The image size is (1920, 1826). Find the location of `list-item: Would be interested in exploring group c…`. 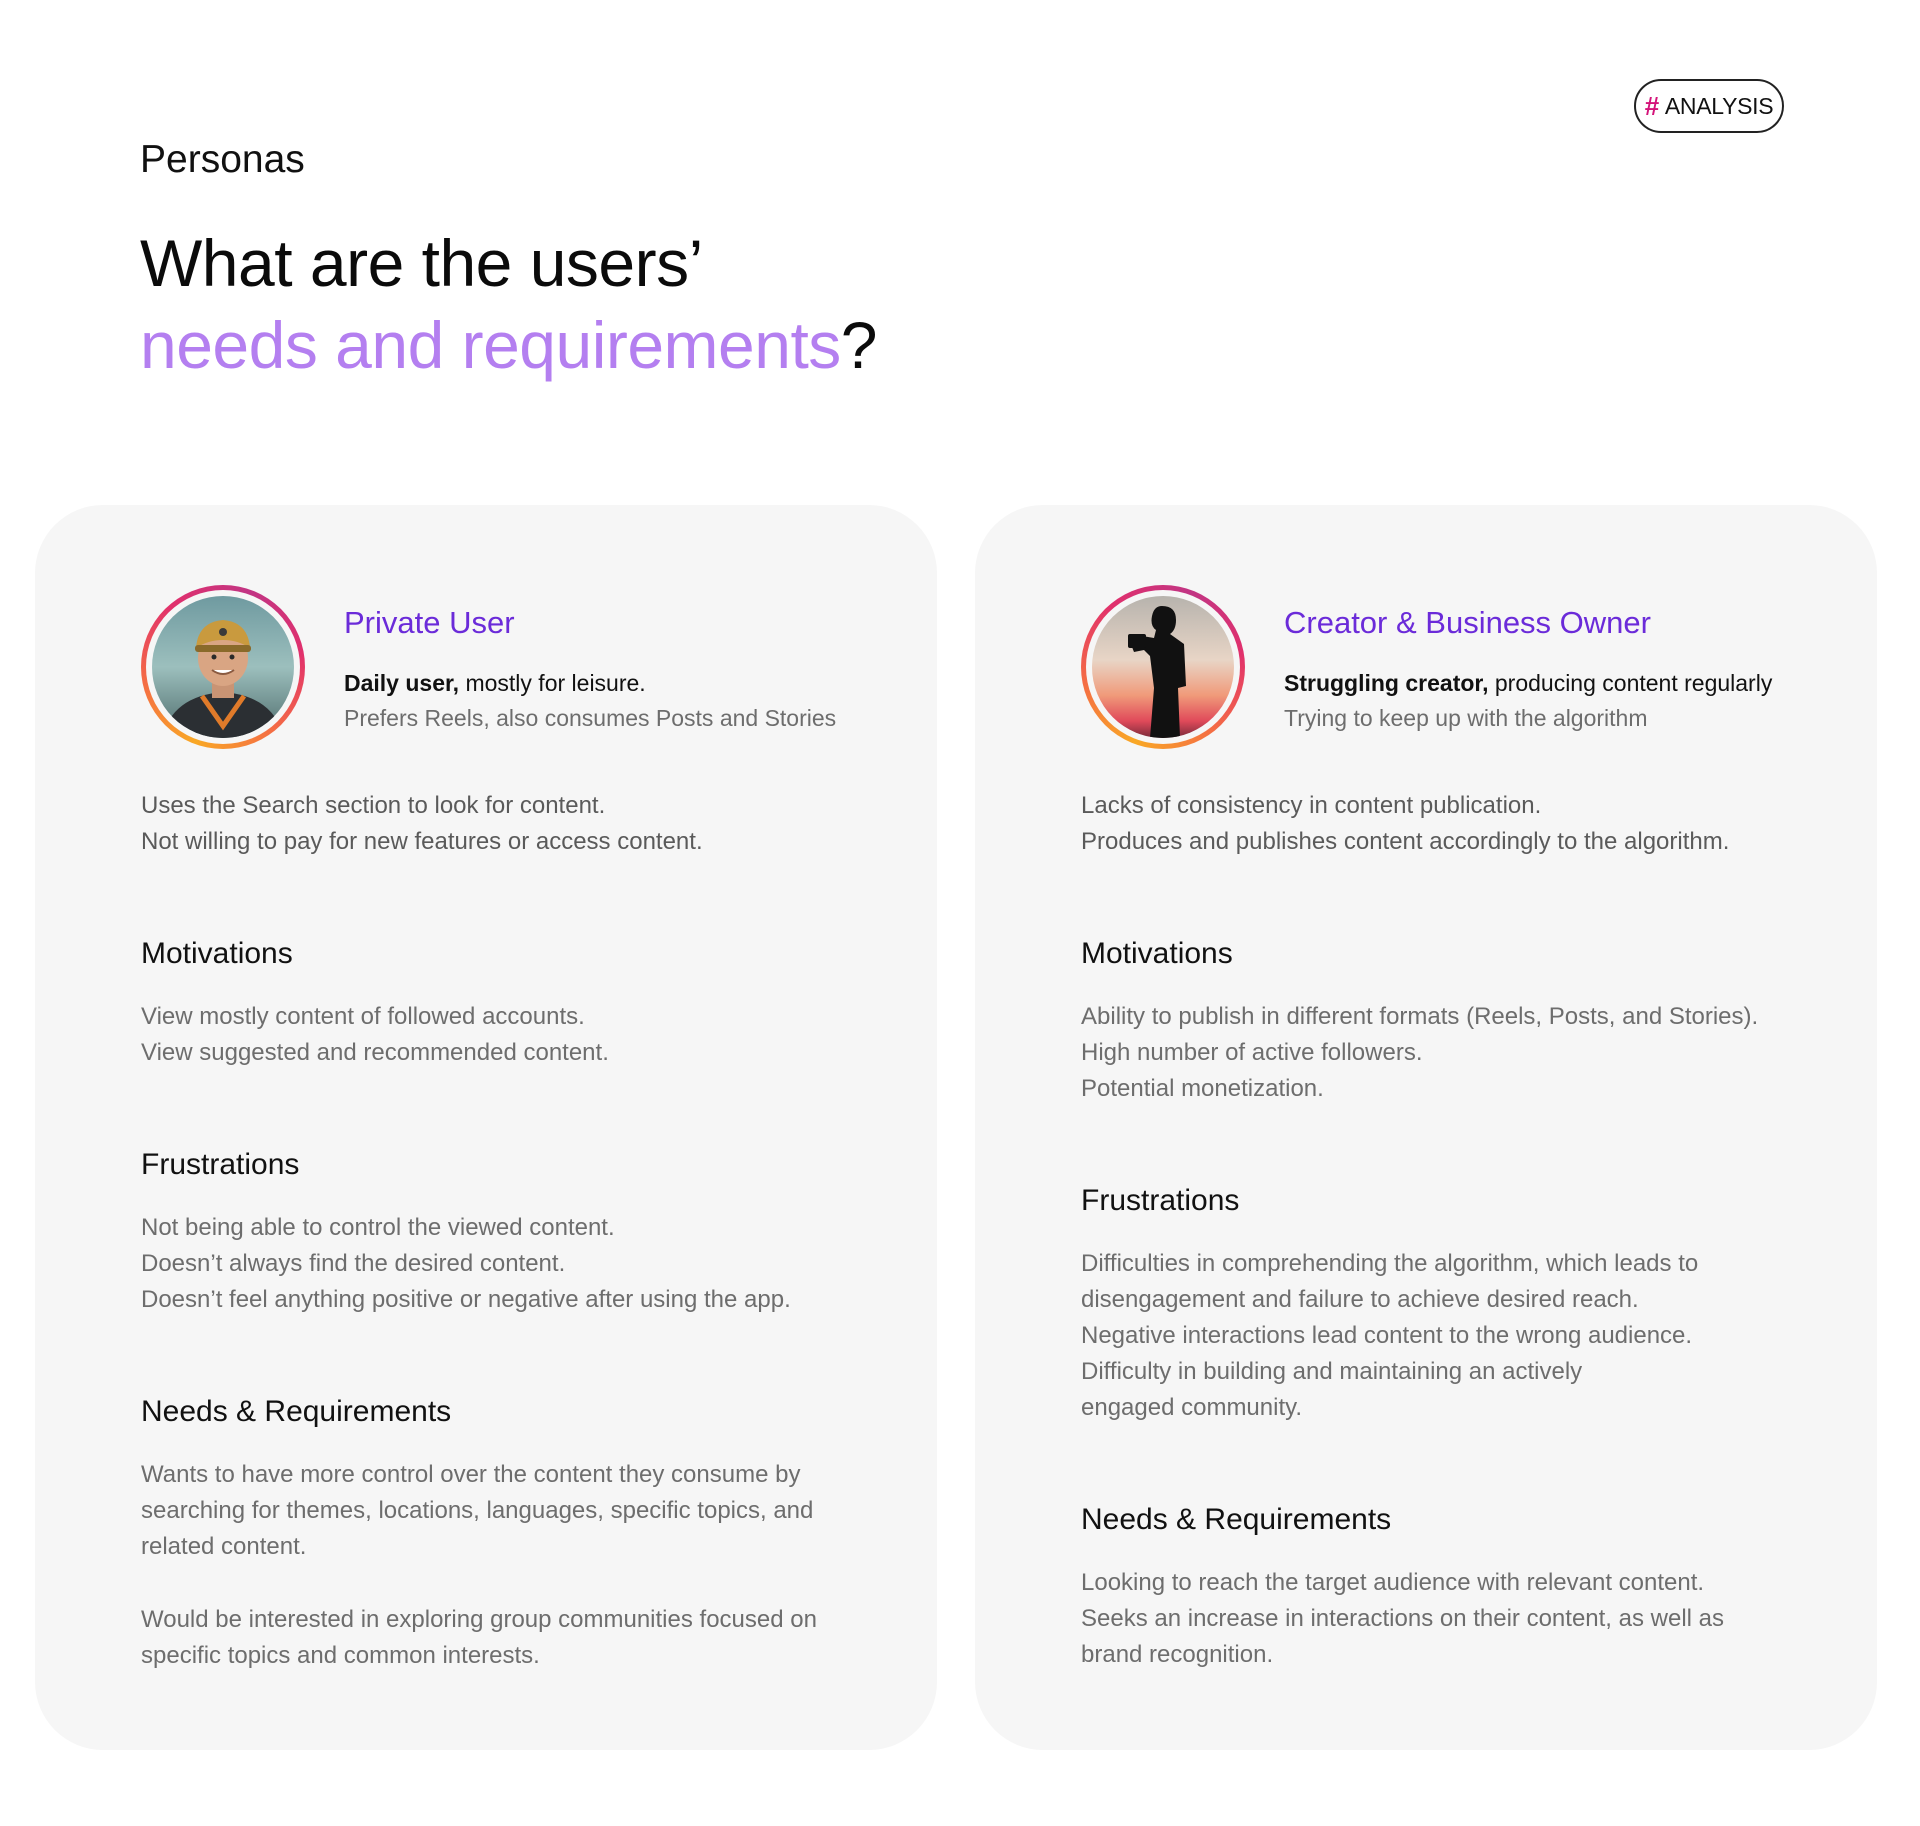

list-item: Would be interested in exploring group c… is located at coordinates (479, 1619).